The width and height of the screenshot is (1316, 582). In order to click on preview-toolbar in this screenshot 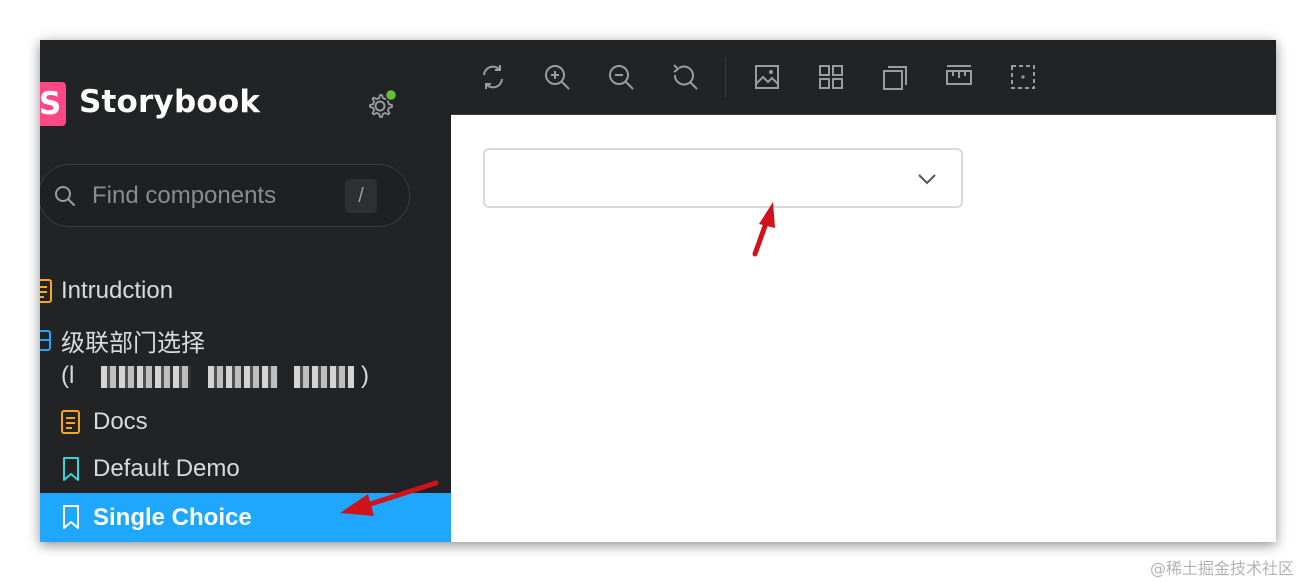, I will do `click(863, 77)`.